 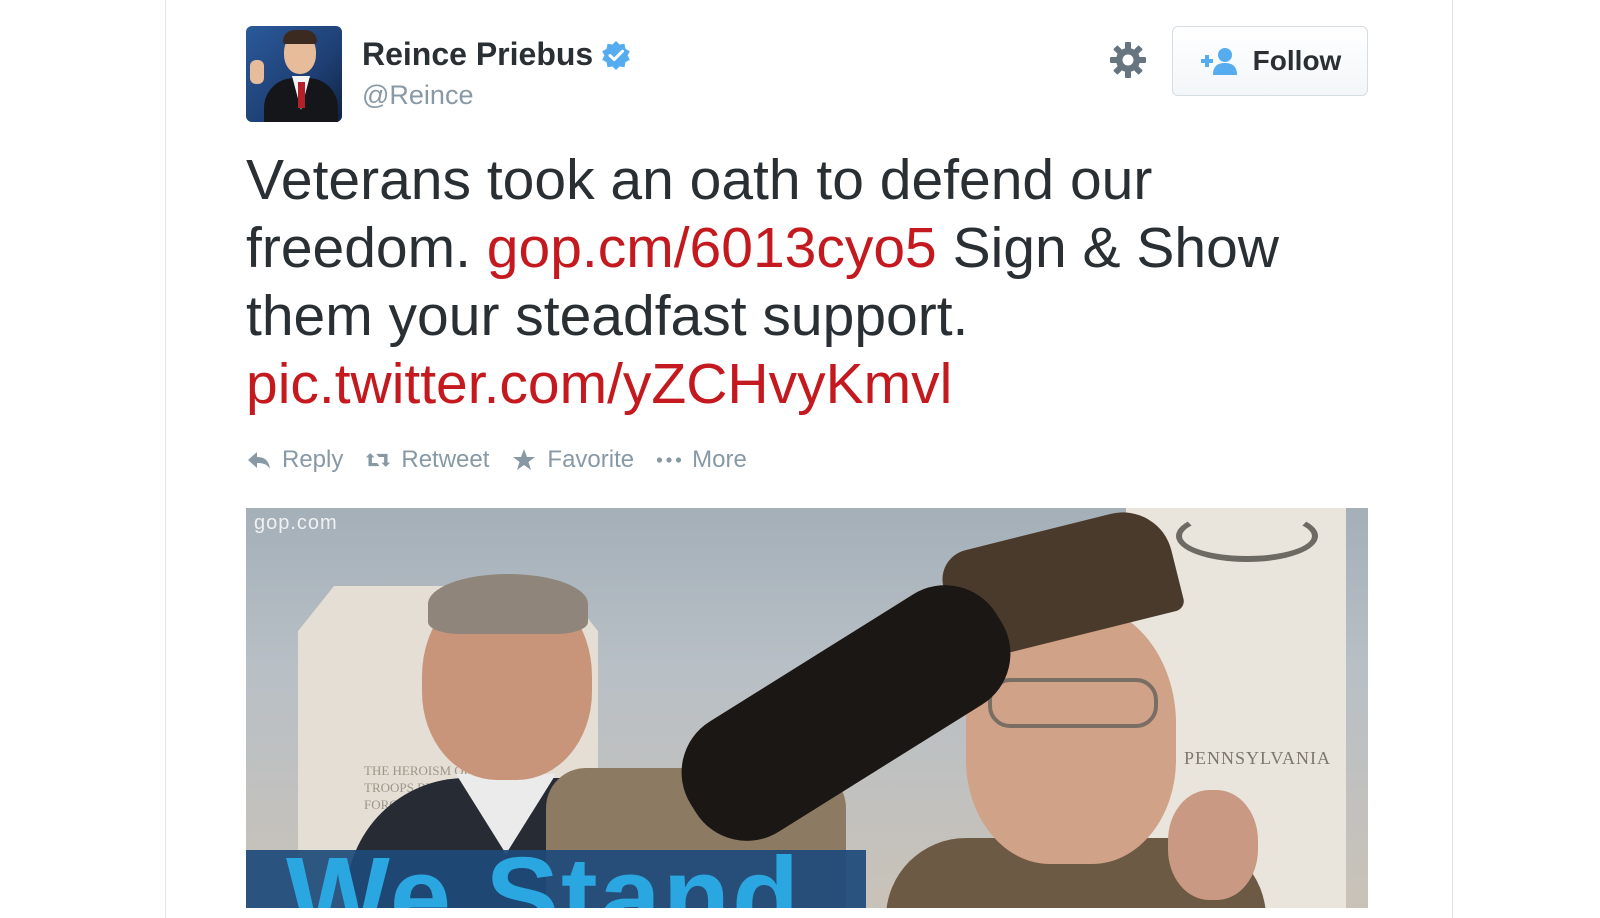 I want to click on more-action: More, so click(x=701, y=460).